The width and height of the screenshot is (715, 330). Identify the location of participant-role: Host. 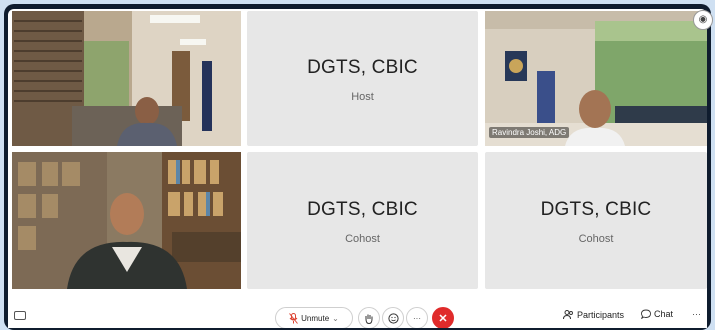
(362, 97).